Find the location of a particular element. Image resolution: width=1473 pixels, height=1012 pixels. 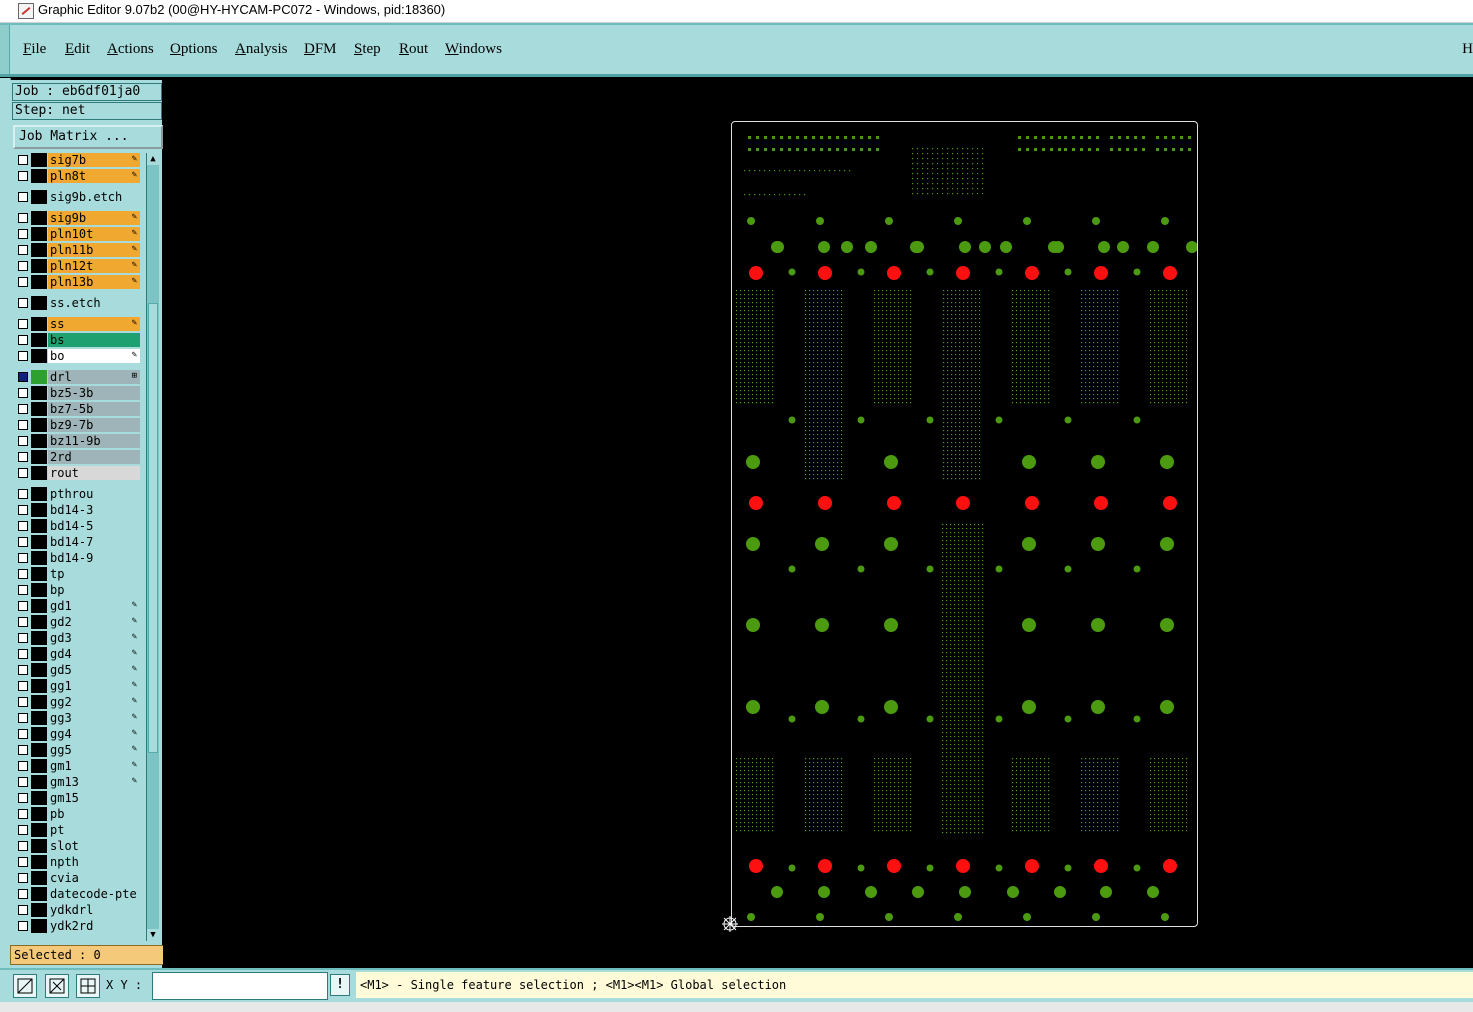

layer-row-pthrou: pthrou is located at coordinates (77, 494).